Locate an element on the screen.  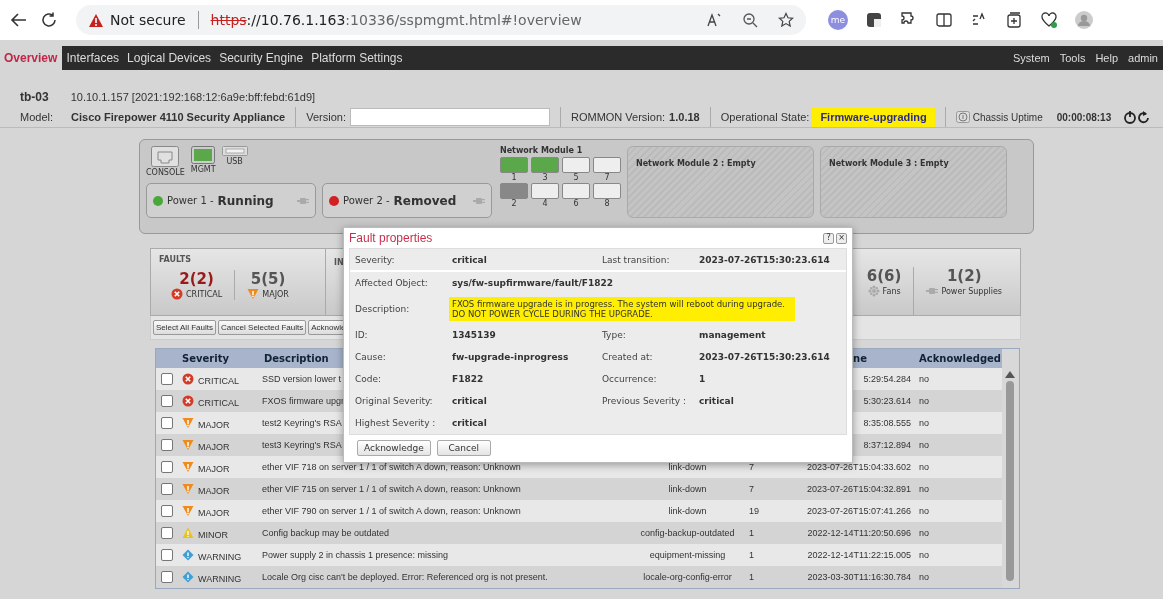
count-label: Fans is located at coordinates (891, 291).